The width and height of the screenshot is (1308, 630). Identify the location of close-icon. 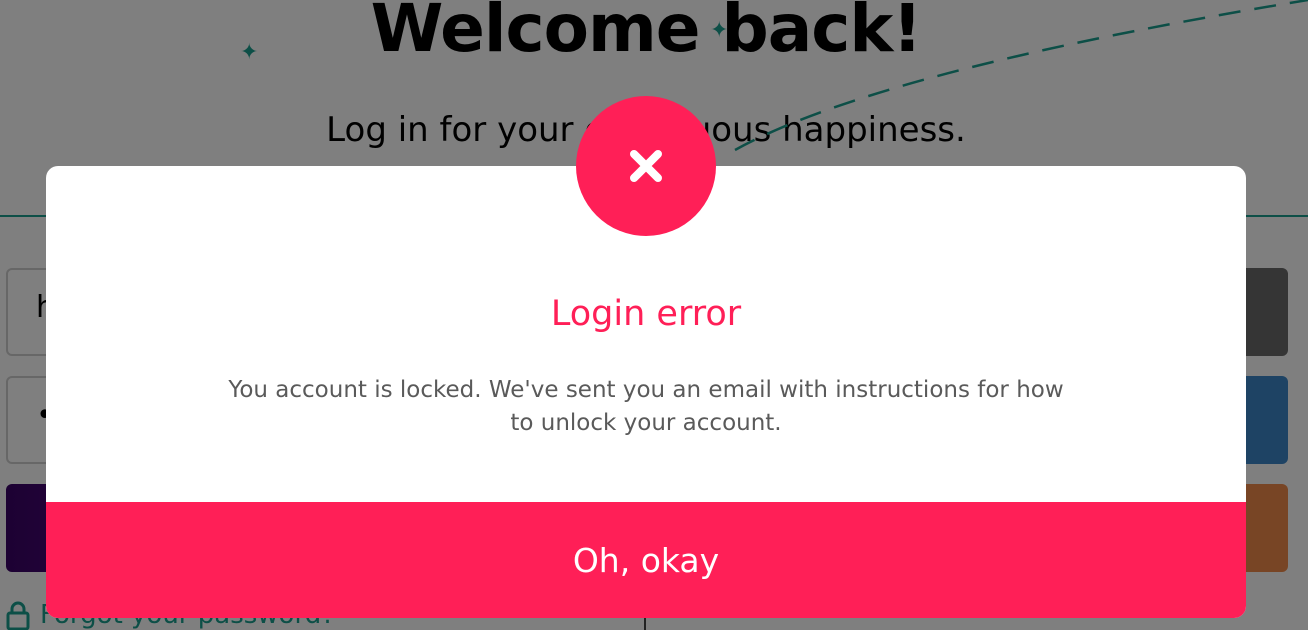
(646, 166).